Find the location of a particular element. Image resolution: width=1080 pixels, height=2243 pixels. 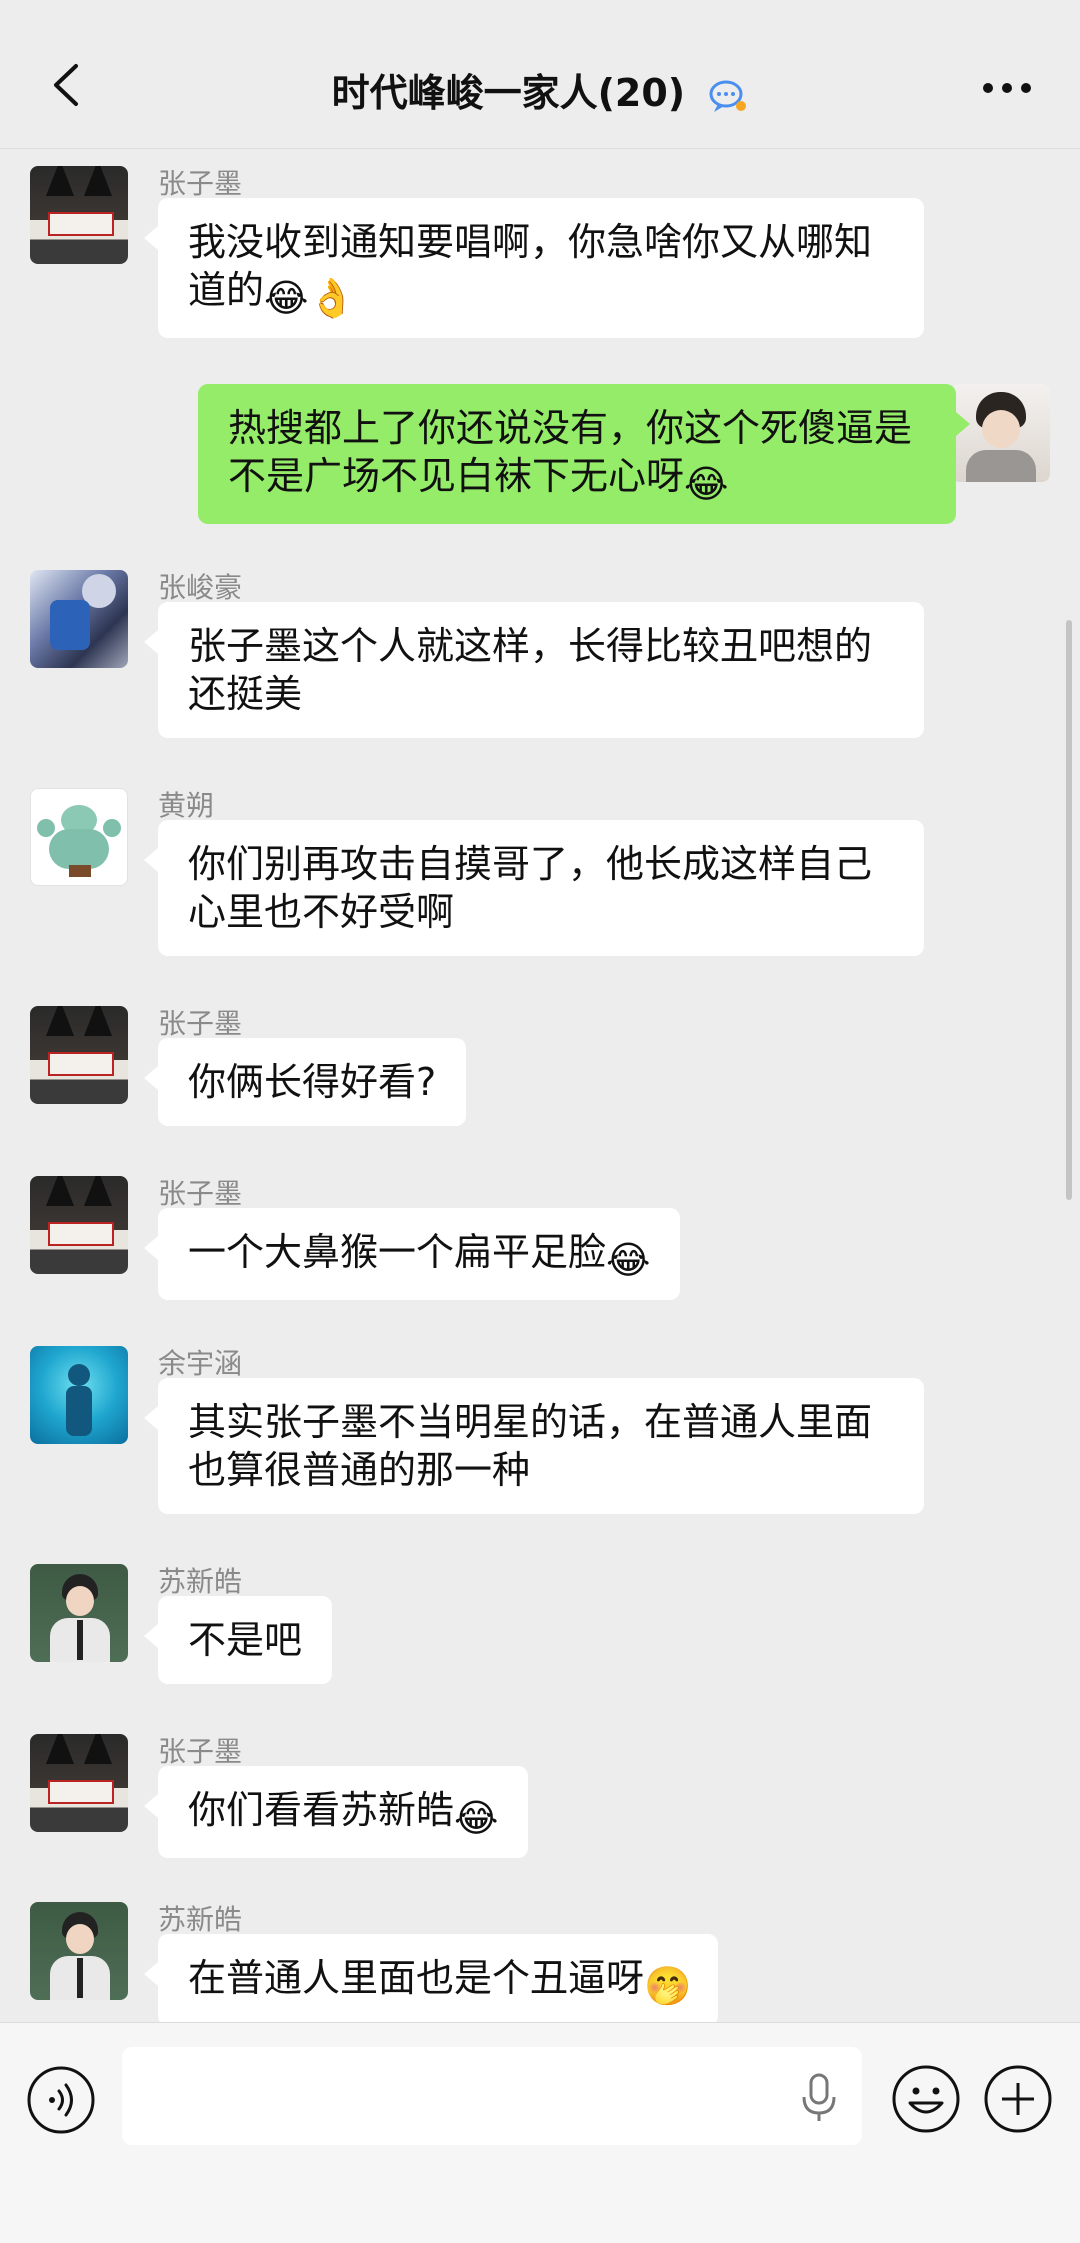

message-bubble: 张子墨这个人就这样，长得比较丑吧想的还挺美 is located at coordinates (534, 670).